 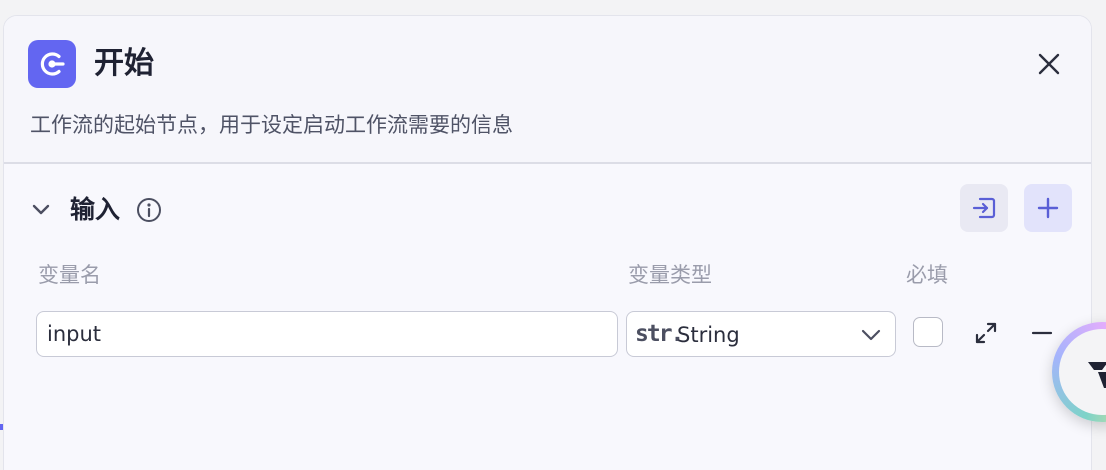 I want to click on close-button, so click(x=1049, y=64).